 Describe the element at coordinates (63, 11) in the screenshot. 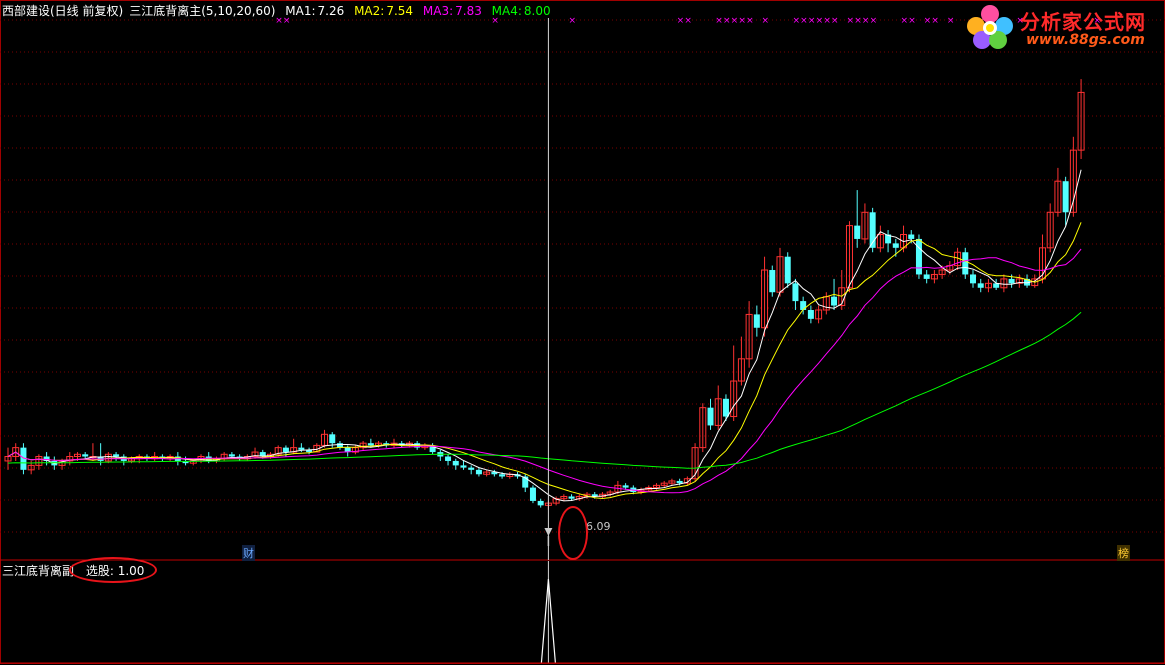

I see `stock-name: 西部建设(日线 前复权)` at that location.